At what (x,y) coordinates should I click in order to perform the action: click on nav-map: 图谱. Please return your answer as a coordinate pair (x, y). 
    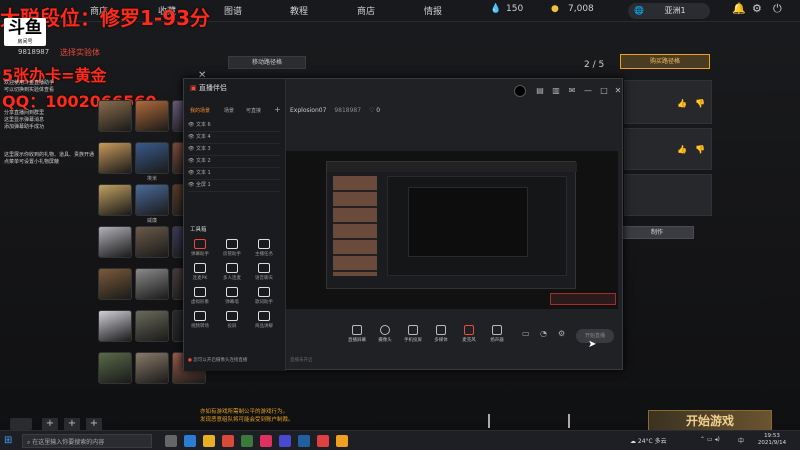
    Looking at the image, I should click on (233, 10).